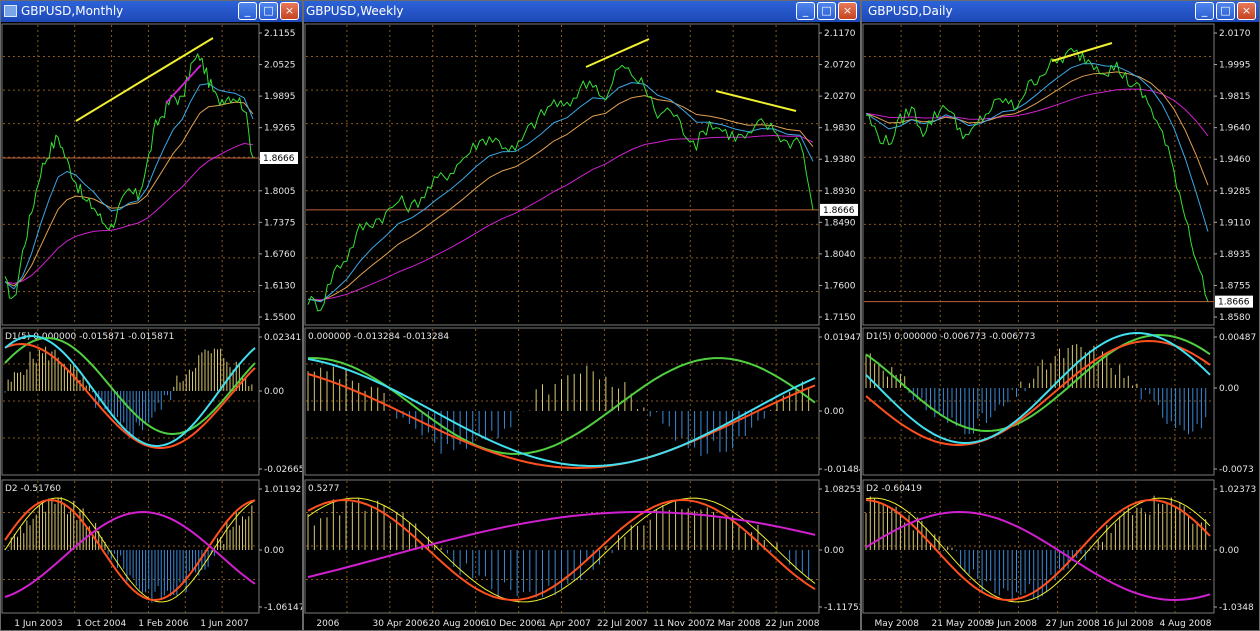 The width and height of the screenshot is (1260, 631). Describe the element at coordinates (10, 11) in the screenshot. I see `chart-window-icon` at that location.